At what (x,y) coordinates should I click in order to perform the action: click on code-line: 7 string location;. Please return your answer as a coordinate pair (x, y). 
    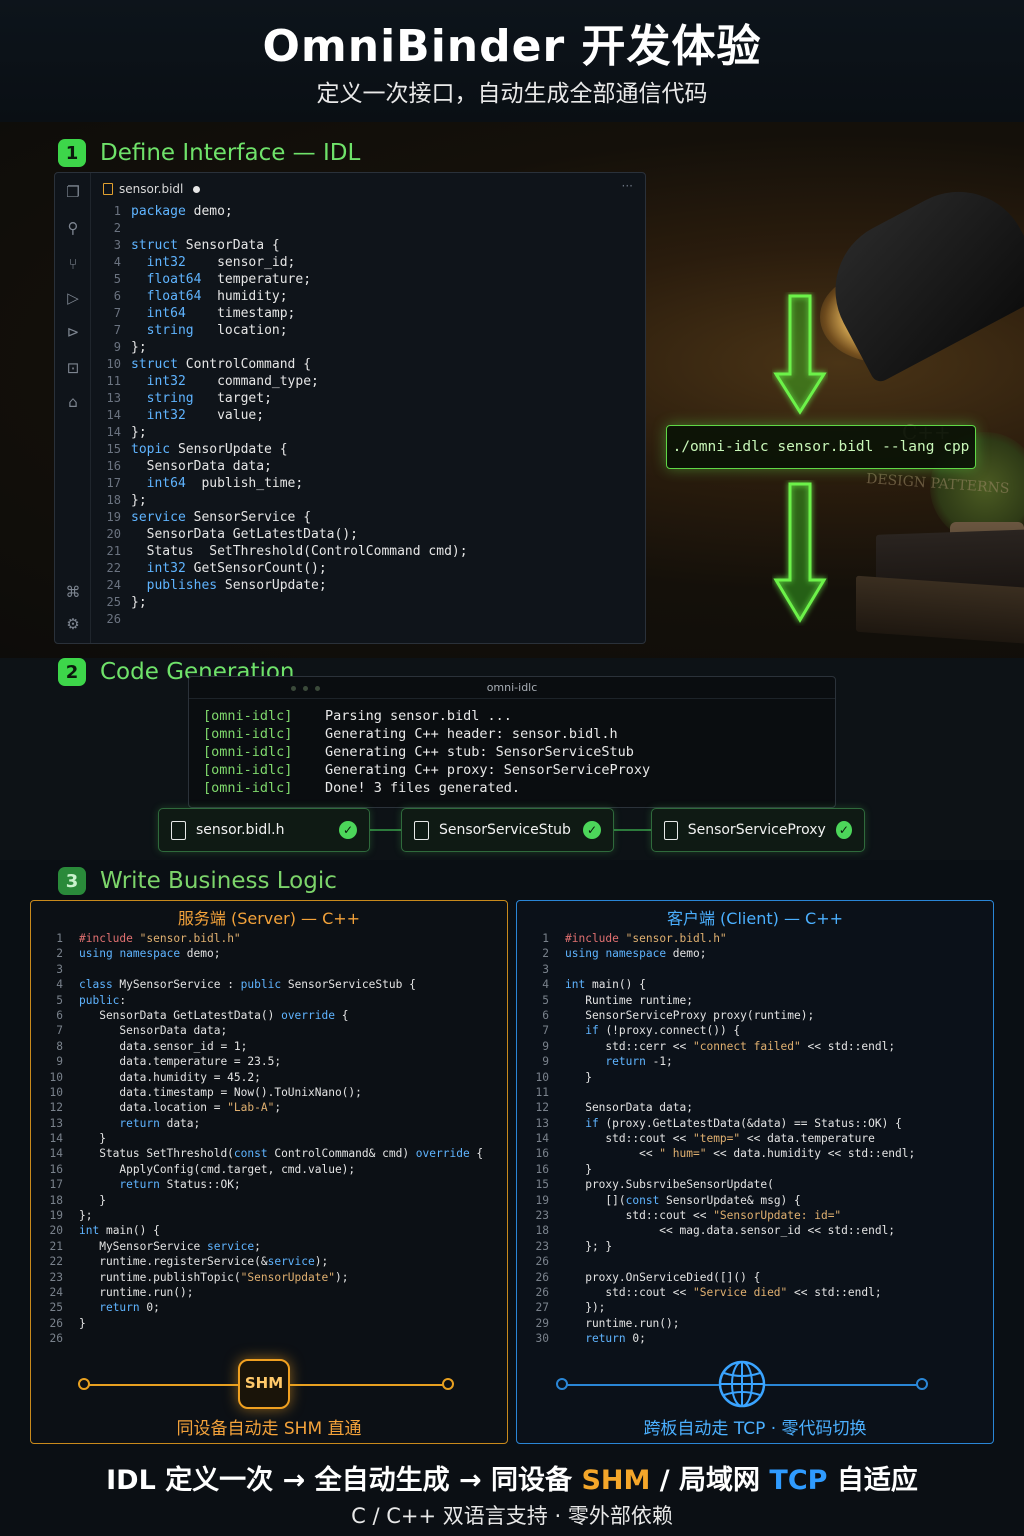
    Looking at the image, I should click on (365, 330).